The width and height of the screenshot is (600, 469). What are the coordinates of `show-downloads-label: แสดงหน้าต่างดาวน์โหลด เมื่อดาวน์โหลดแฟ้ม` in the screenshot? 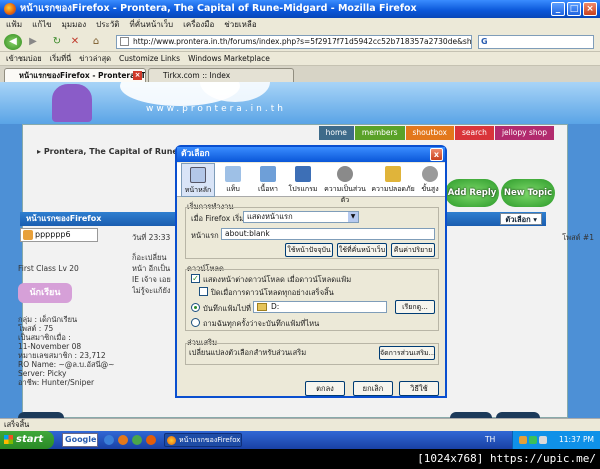 It's located at (277, 279).